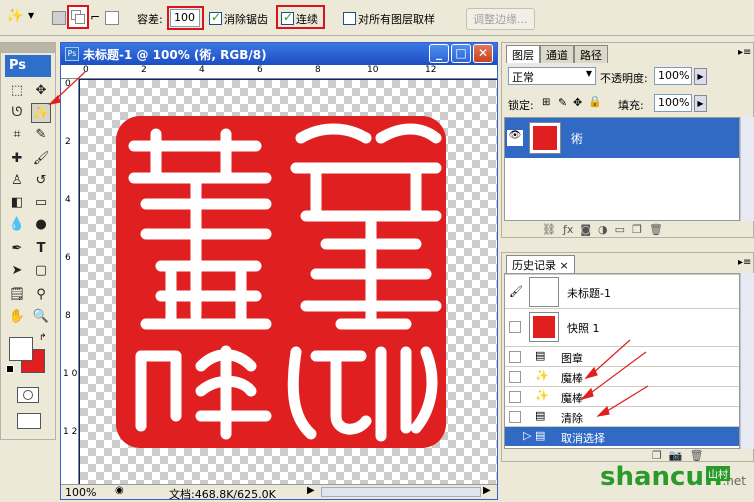  What do you see at coordinates (41, 317) in the screenshot?
I see `zoom-tool-icon: 🔍` at bounding box center [41, 317].